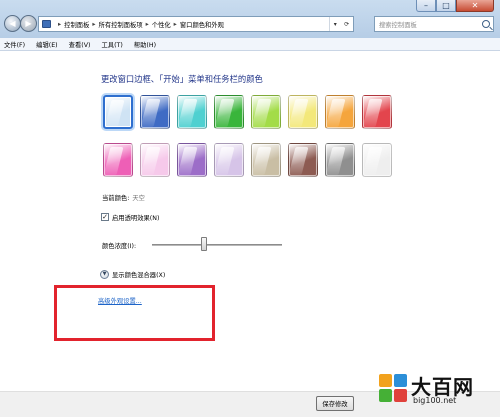 The height and width of the screenshot is (417, 500). Describe the element at coordinates (14, 44) in the screenshot. I see `menu-file: 文件(F)` at that location.